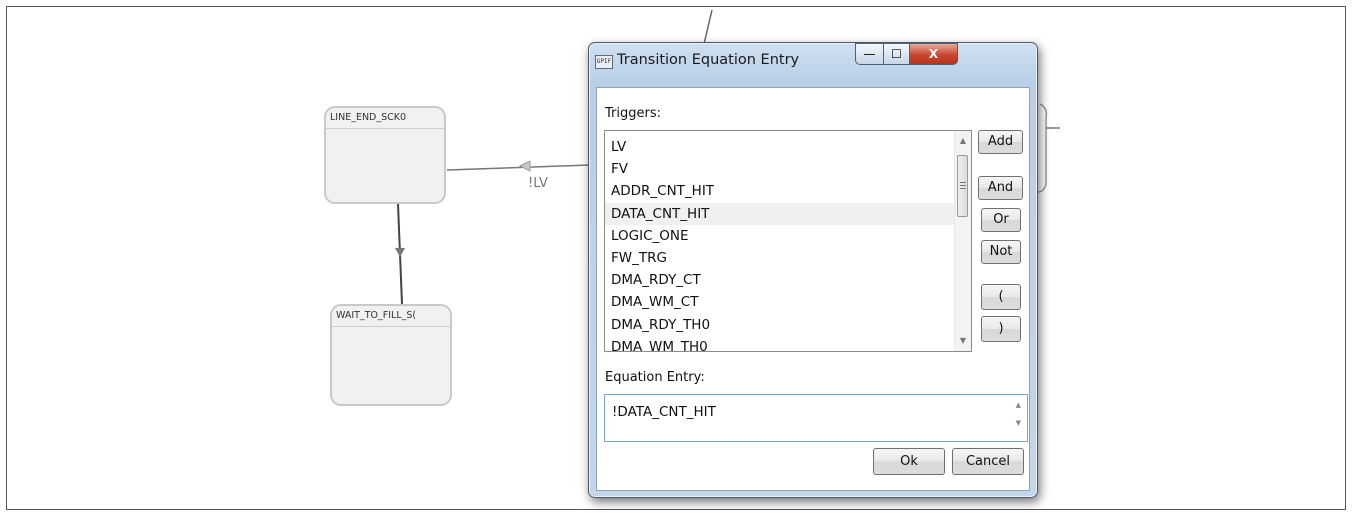  I want to click on scroll-up-arrow-icon: ▲, so click(963, 141).